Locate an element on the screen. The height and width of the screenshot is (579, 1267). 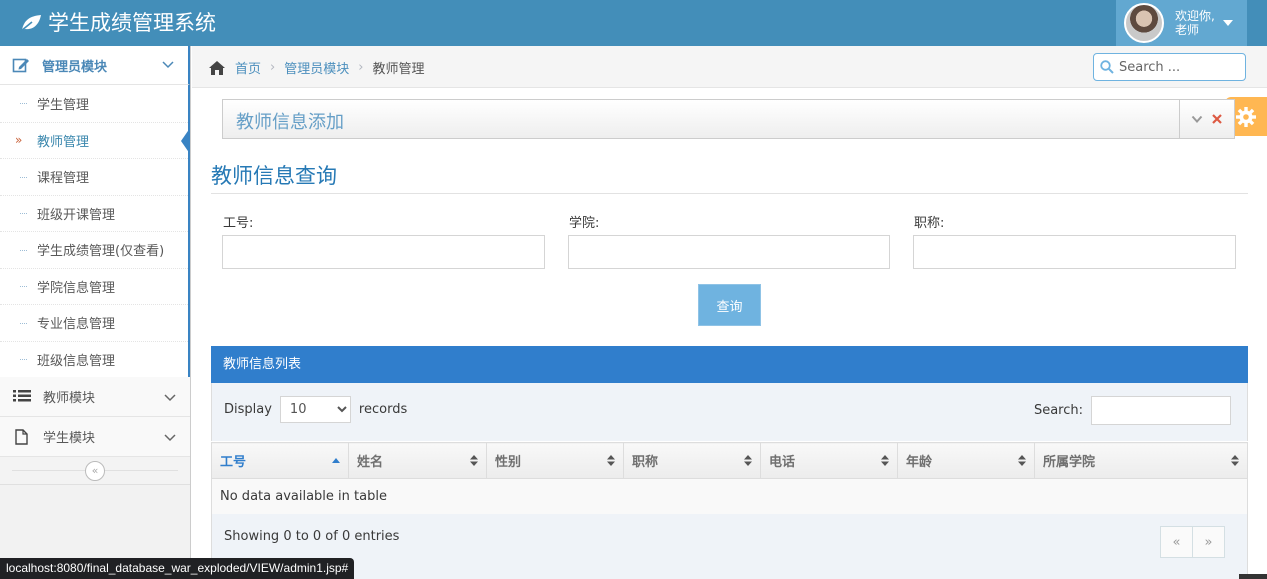
sidebar-item-course-management: 课程管理 is located at coordinates (94, 176).